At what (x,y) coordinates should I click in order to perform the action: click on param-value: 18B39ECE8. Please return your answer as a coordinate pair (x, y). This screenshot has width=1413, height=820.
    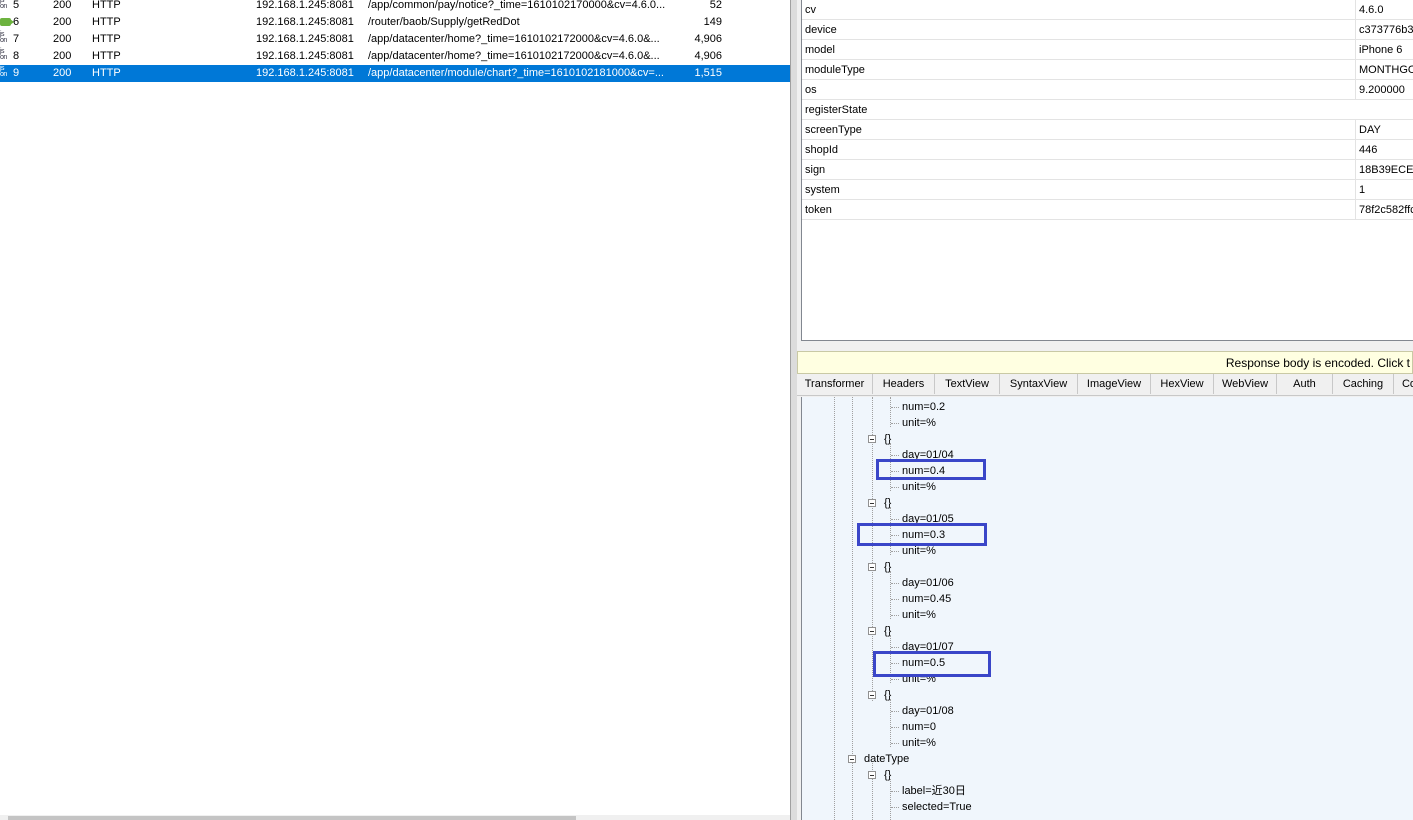
    Looking at the image, I should click on (1384, 170).